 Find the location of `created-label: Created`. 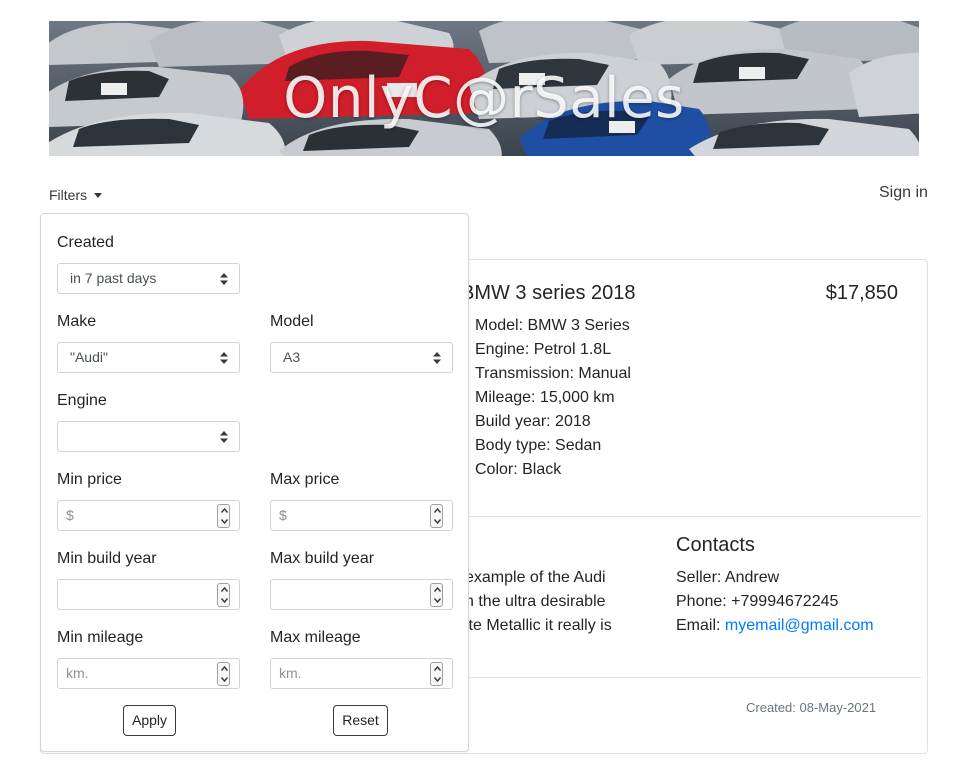

created-label: Created is located at coordinates (85, 242).